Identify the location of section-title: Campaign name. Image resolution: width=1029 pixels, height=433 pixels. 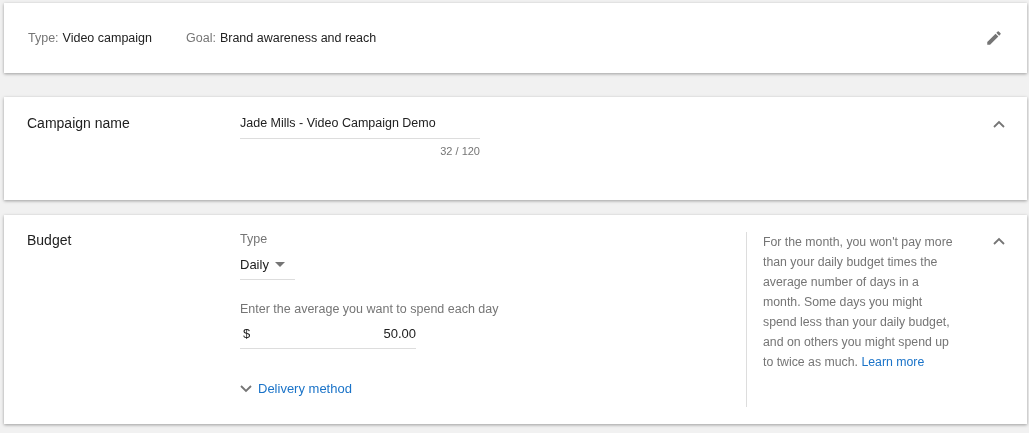
(79, 124).